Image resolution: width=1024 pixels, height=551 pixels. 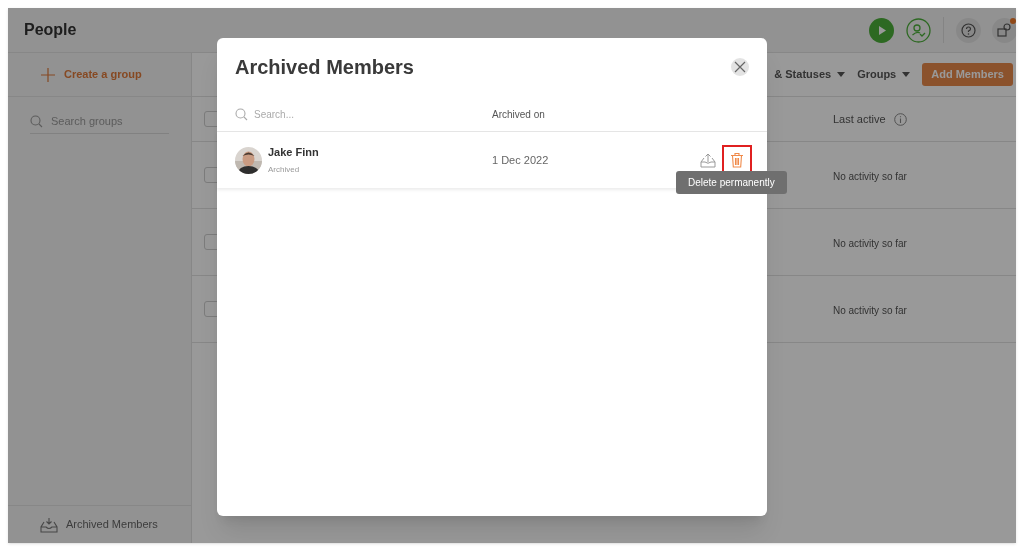 I want to click on member-status: Archived, so click(x=284, y=169).